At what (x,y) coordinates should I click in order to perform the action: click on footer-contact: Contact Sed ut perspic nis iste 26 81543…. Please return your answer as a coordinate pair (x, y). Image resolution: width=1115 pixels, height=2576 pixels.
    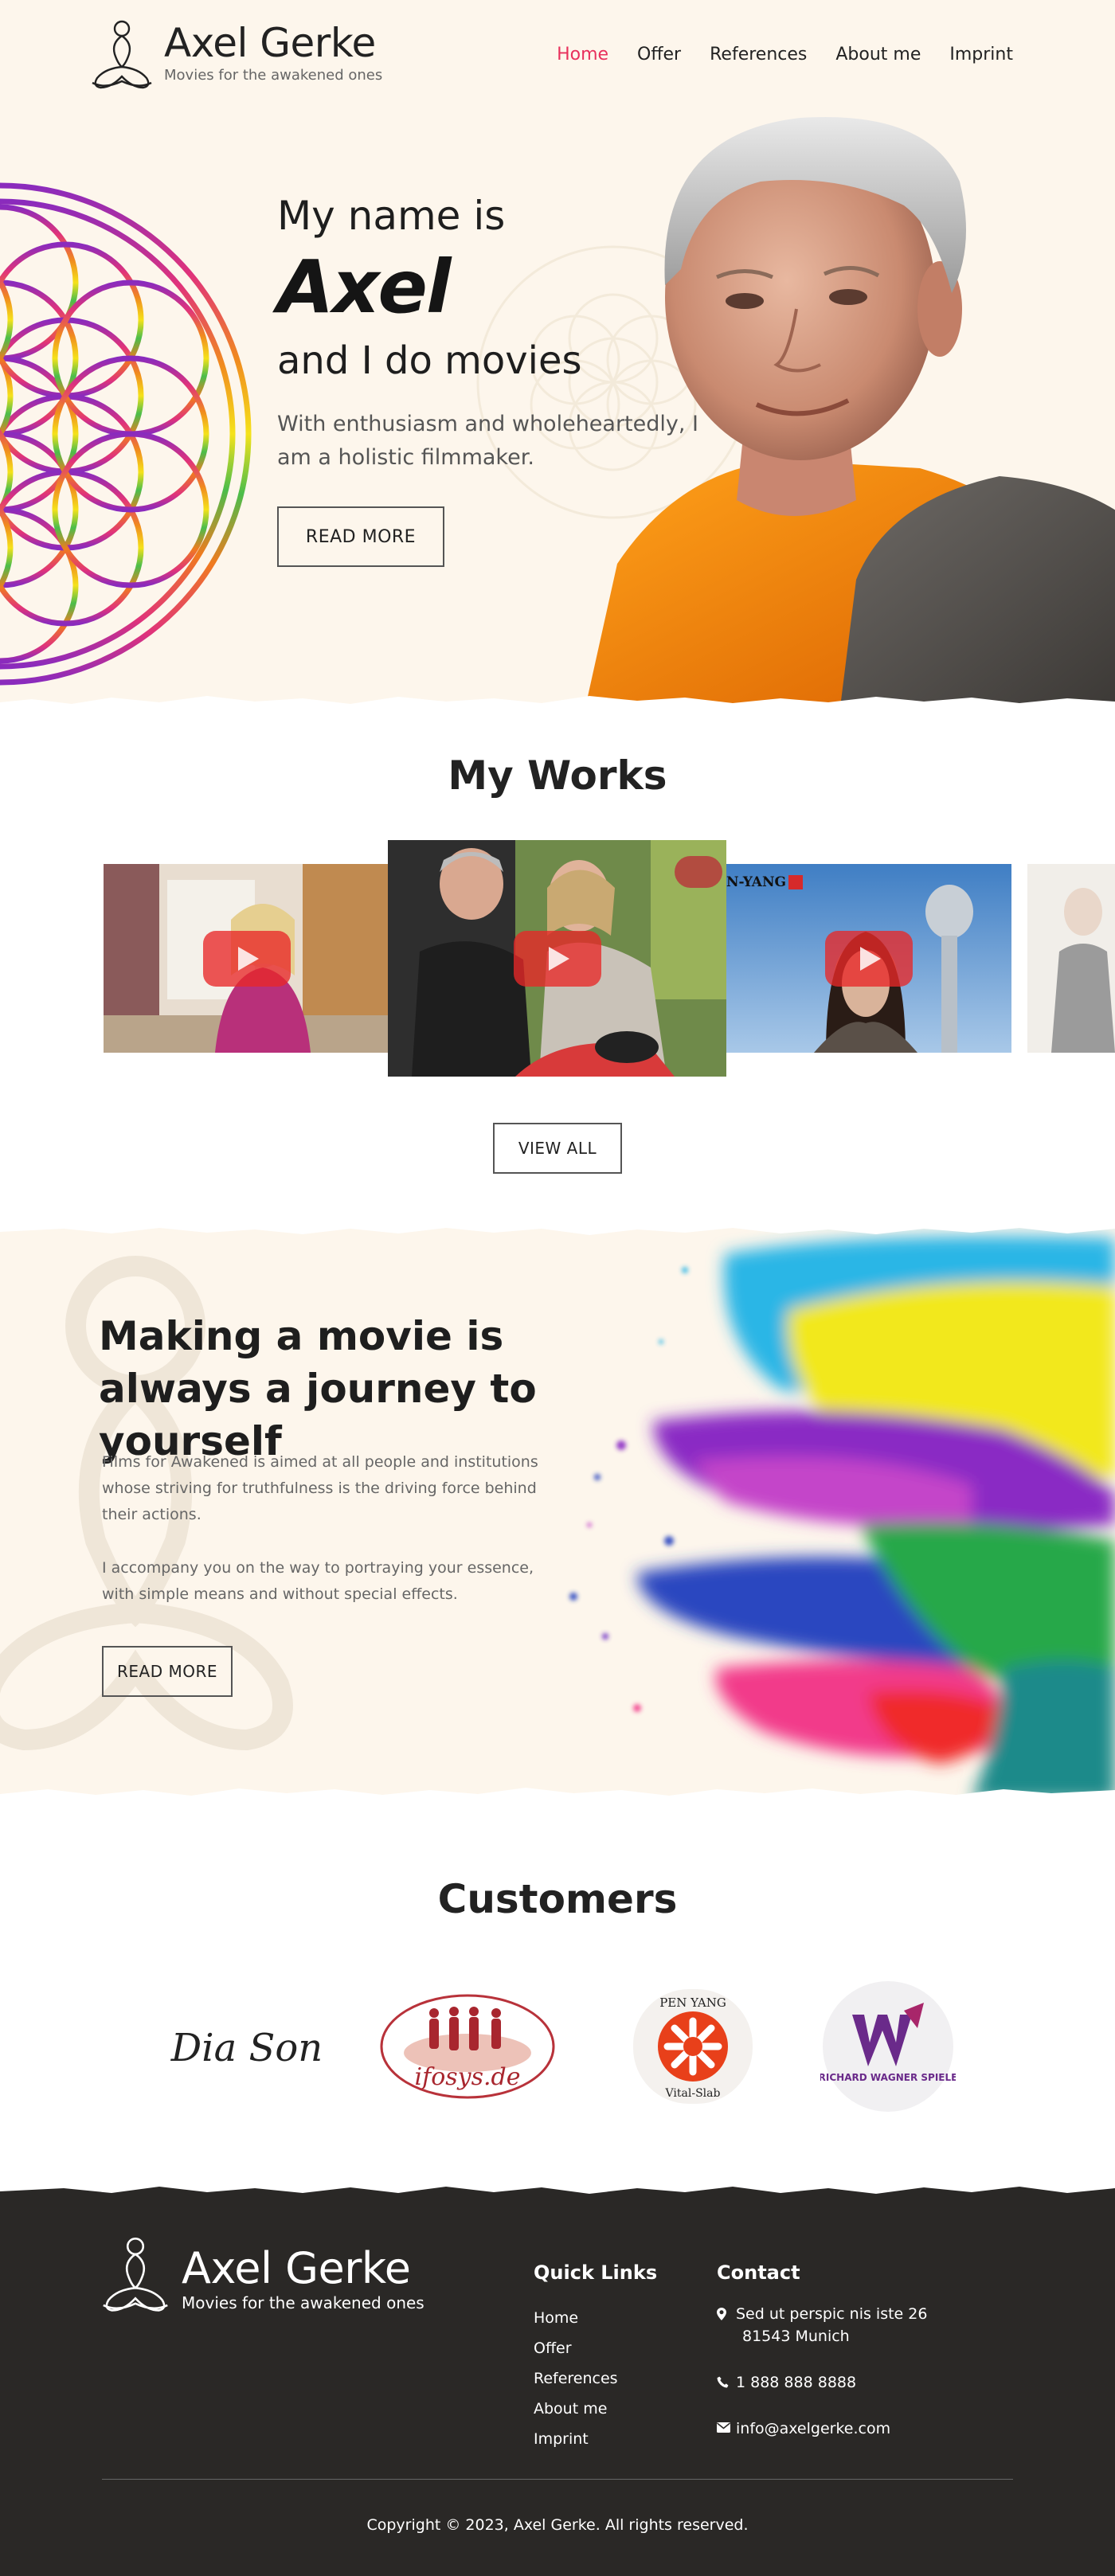
    Looking at the image, I should click on (822, 2362).